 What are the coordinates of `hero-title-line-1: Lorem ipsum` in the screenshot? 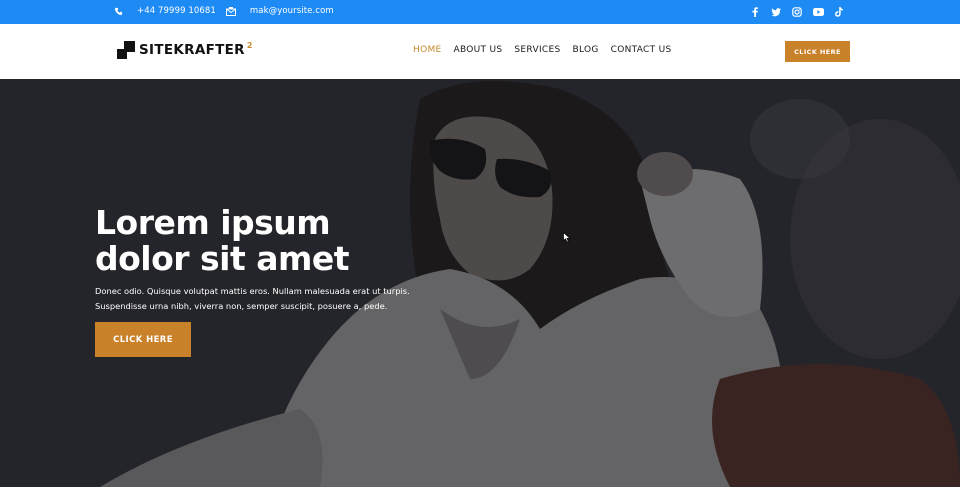 It's located at (213, 222).